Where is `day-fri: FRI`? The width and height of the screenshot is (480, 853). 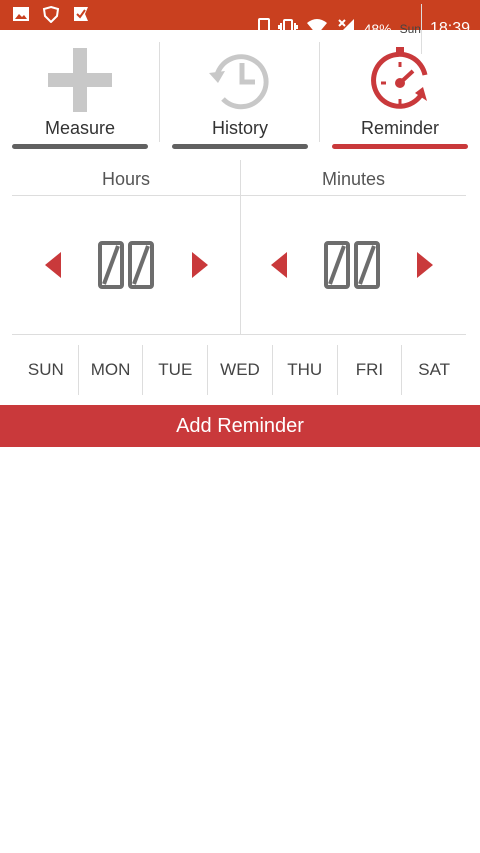 day-fri: FRI is located at coordinates (370, 370).